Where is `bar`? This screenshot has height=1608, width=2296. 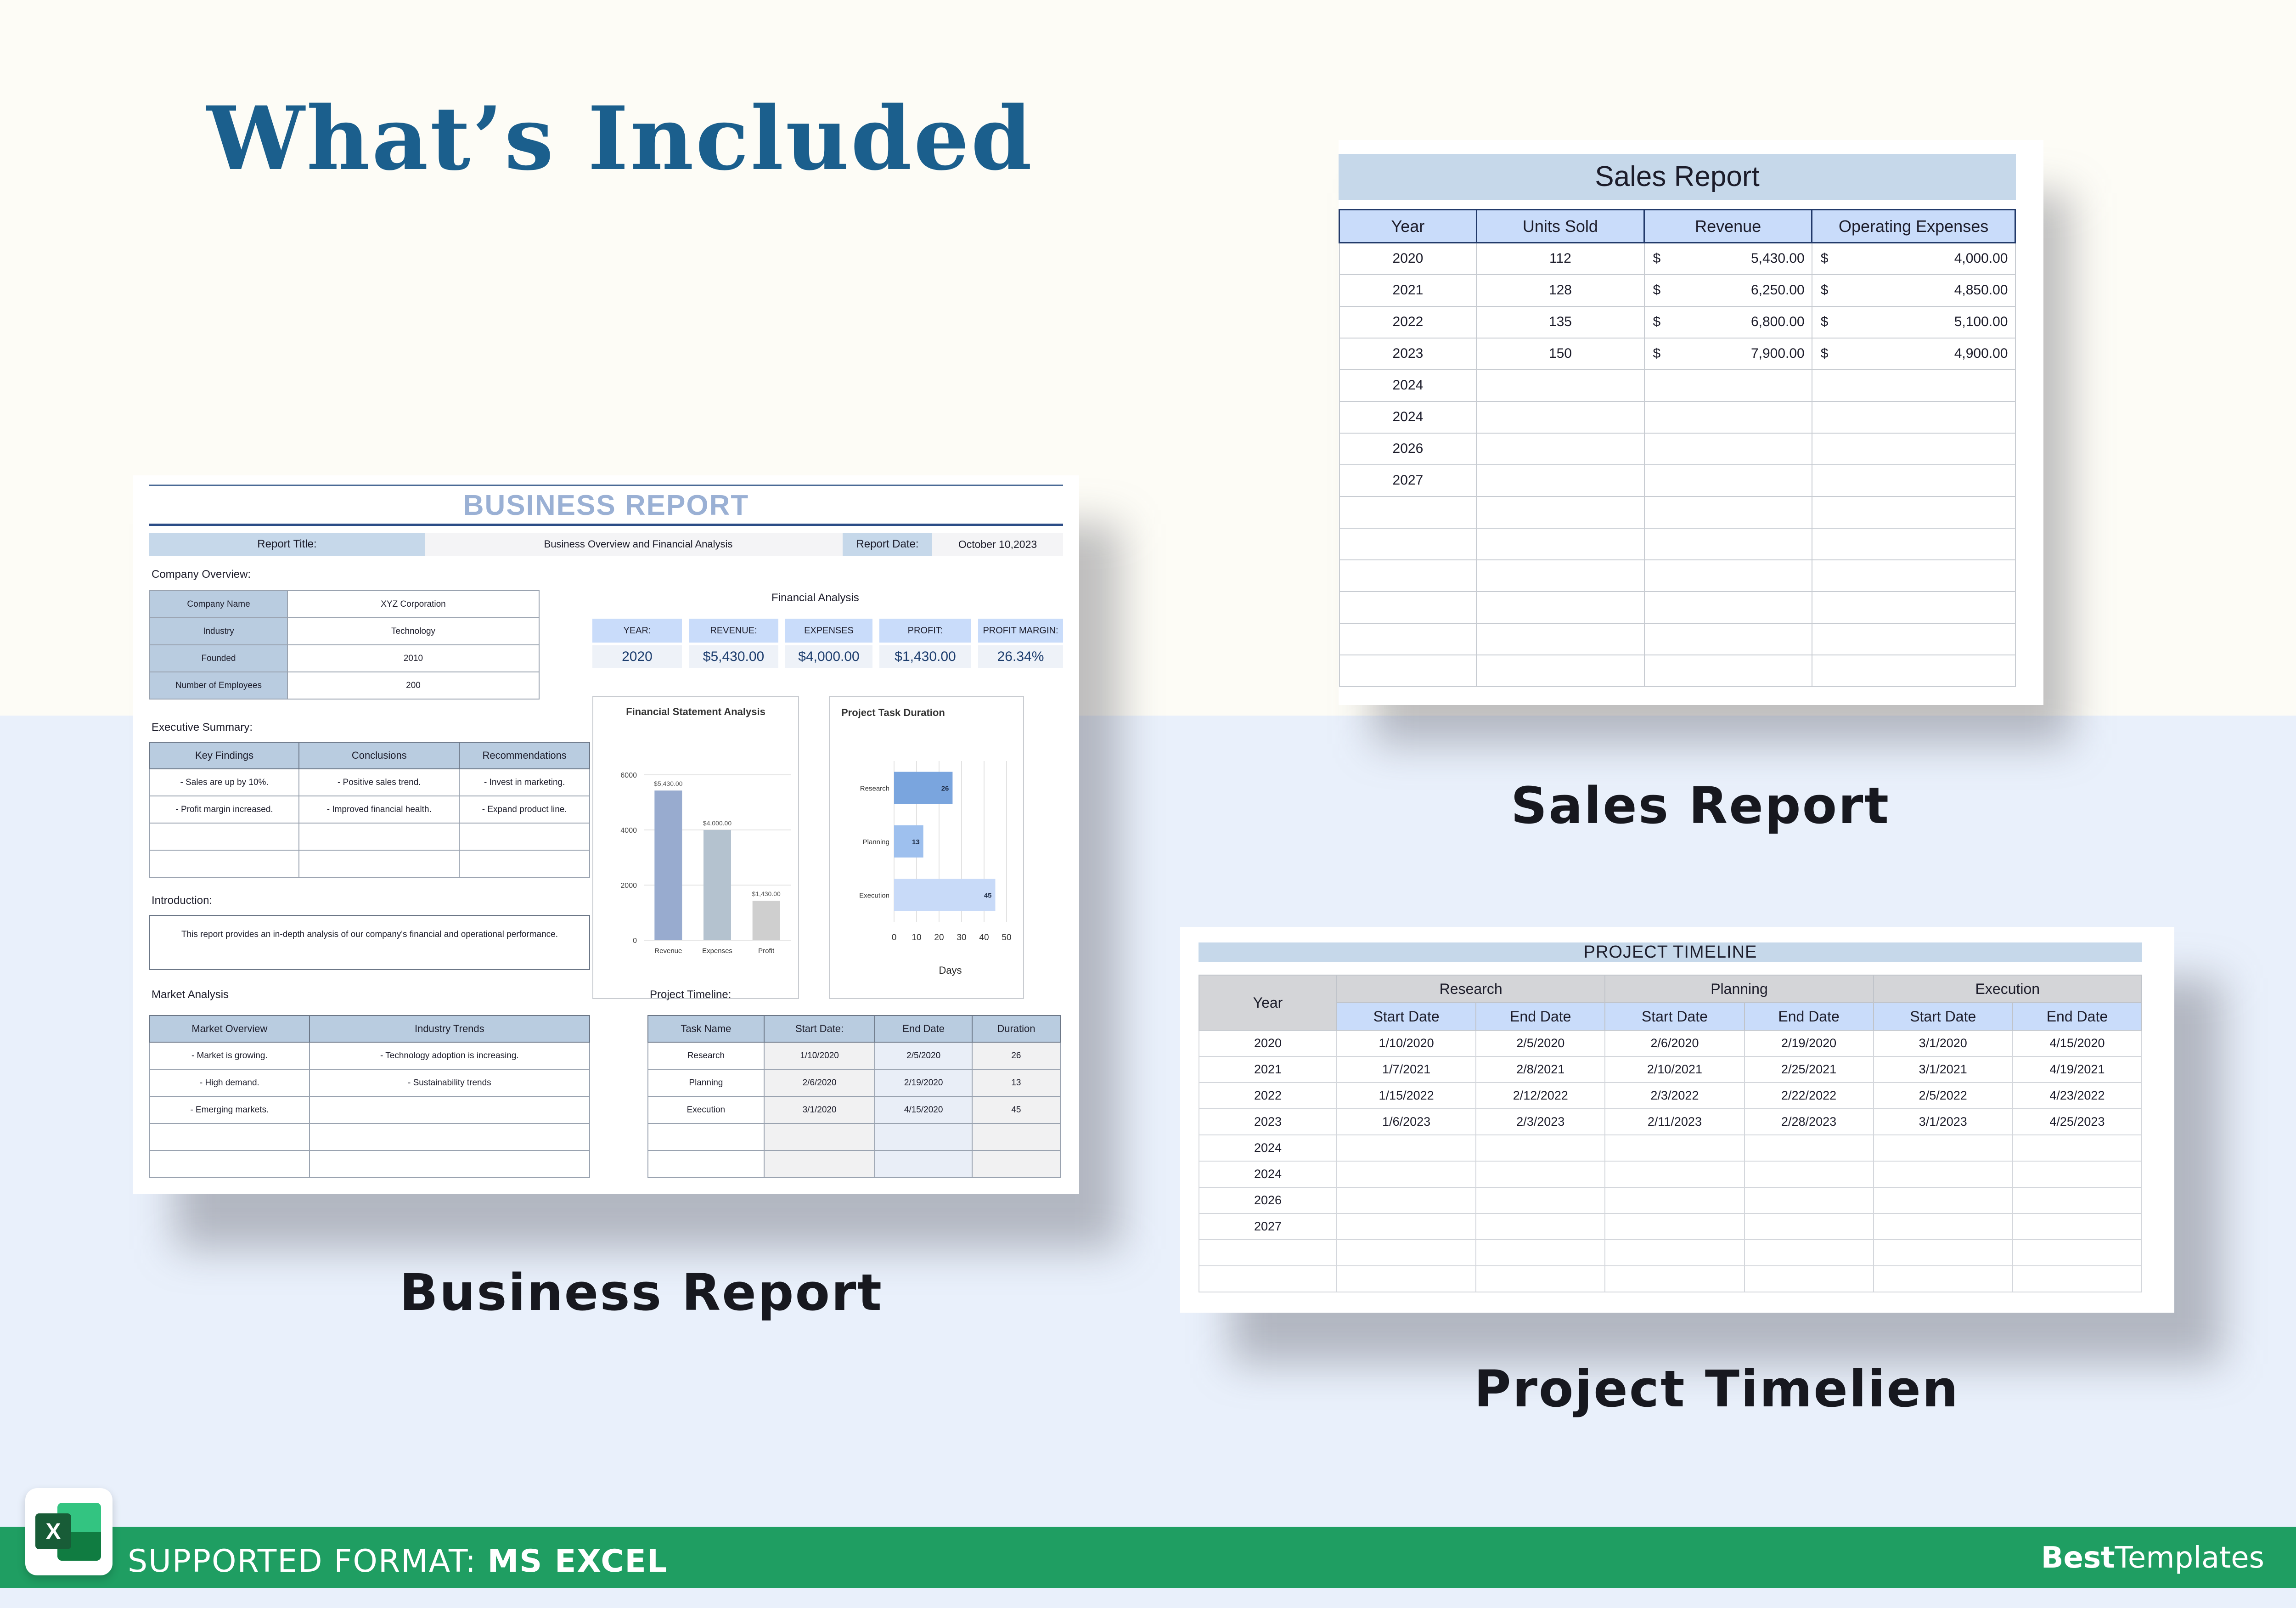 bar is located at coordinates (668, 865).